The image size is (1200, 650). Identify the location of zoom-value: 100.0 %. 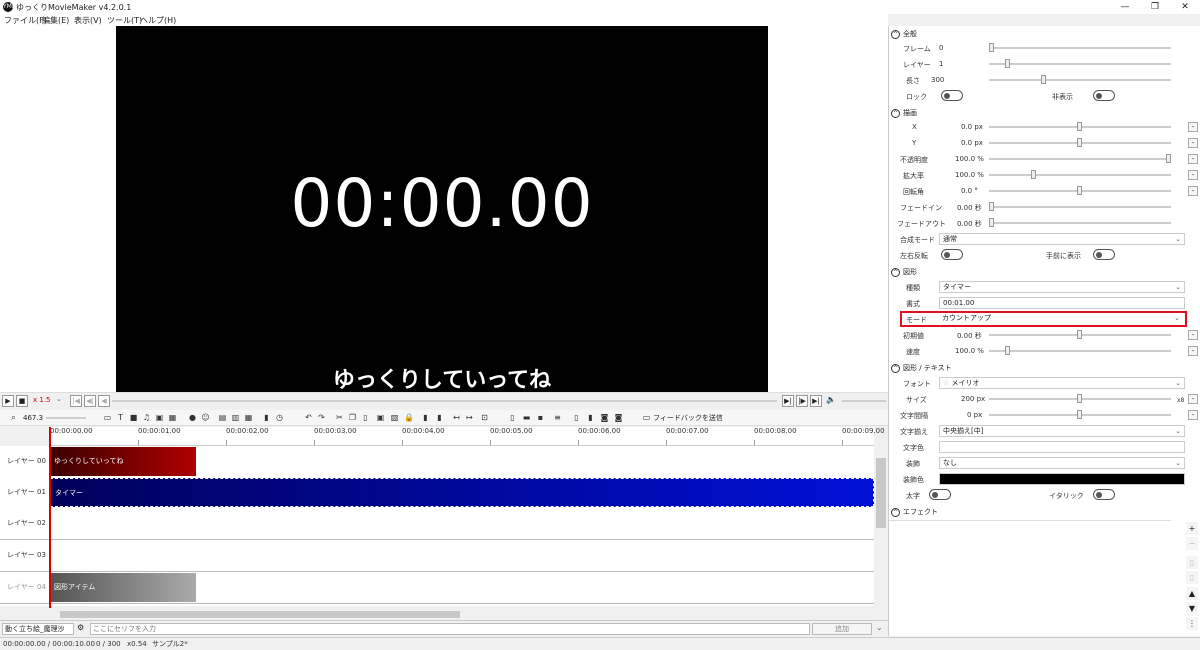
(969, 175).